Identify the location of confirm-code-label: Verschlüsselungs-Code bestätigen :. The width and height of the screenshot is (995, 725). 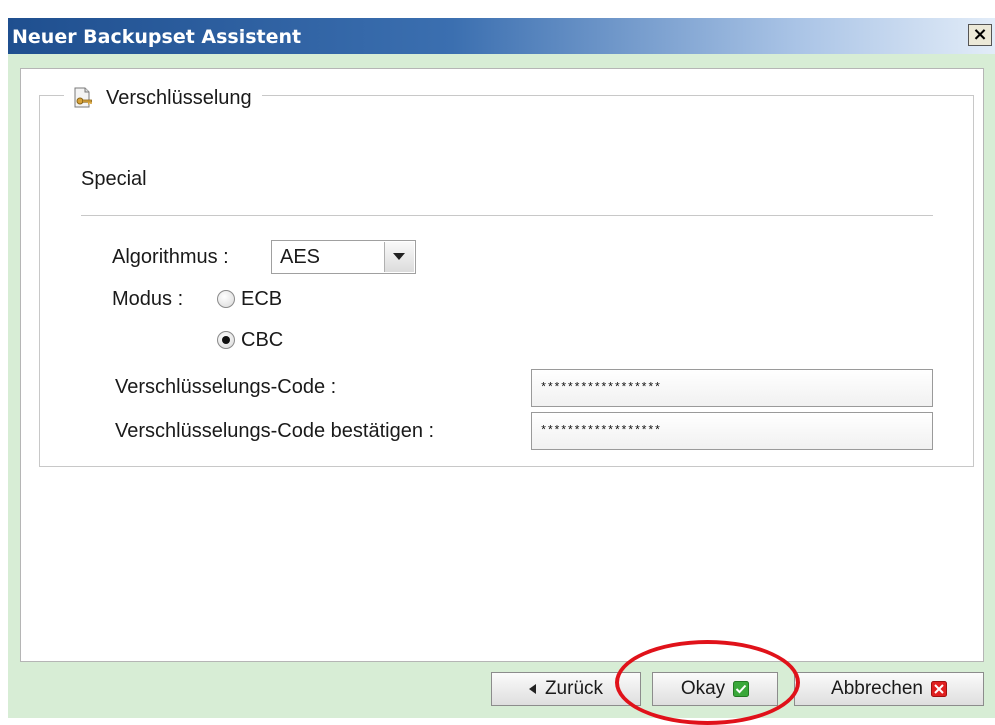
(275, 431).